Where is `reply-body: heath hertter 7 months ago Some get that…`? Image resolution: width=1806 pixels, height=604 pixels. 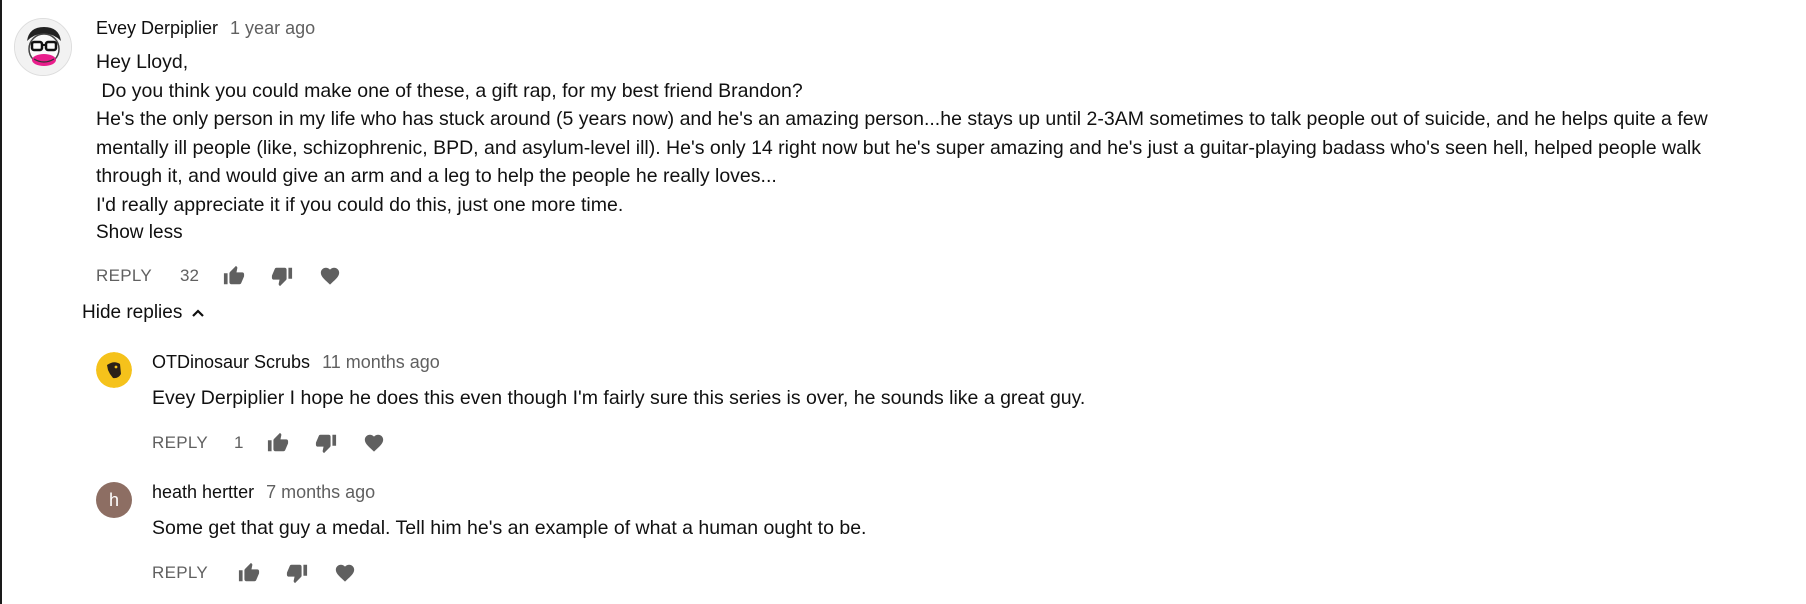
reply-body: heath hertter 7 months ago Some get that… is located at coordinates (509, 535).